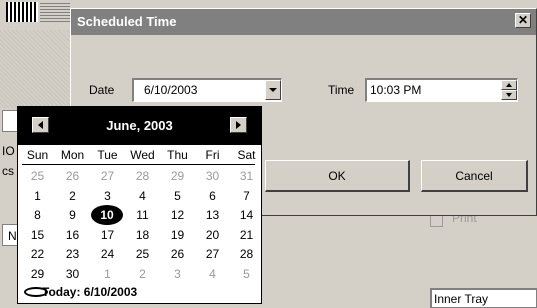 The width and height of the screenshot is (537, 308). What do you see at coordinates (212, 235) in the screenshot?
I see `calendar-day: 20` at bounding box center [212, 235].